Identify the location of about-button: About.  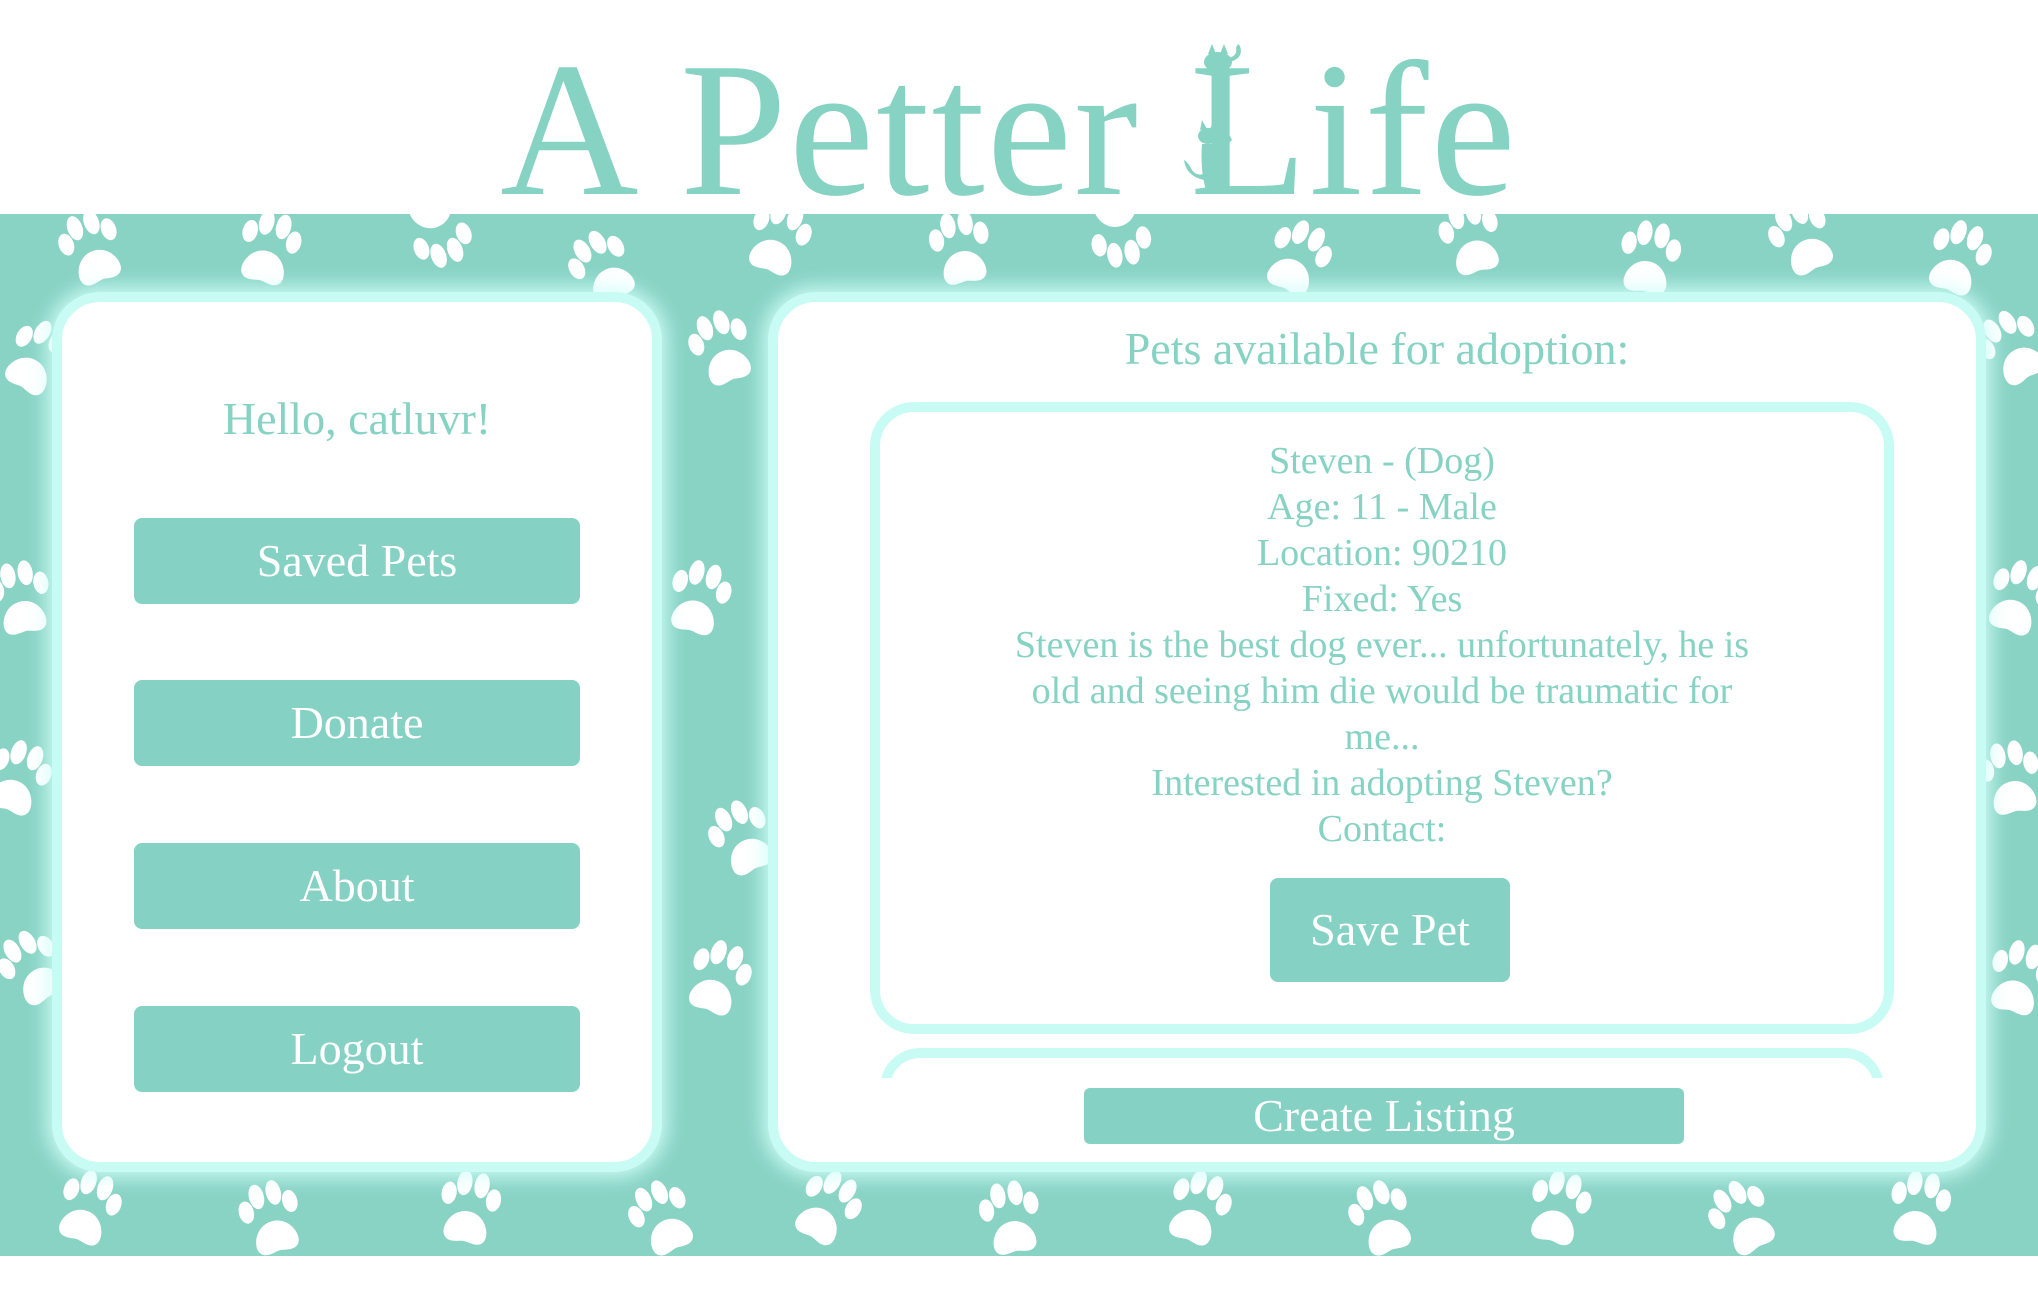
(357, 886).